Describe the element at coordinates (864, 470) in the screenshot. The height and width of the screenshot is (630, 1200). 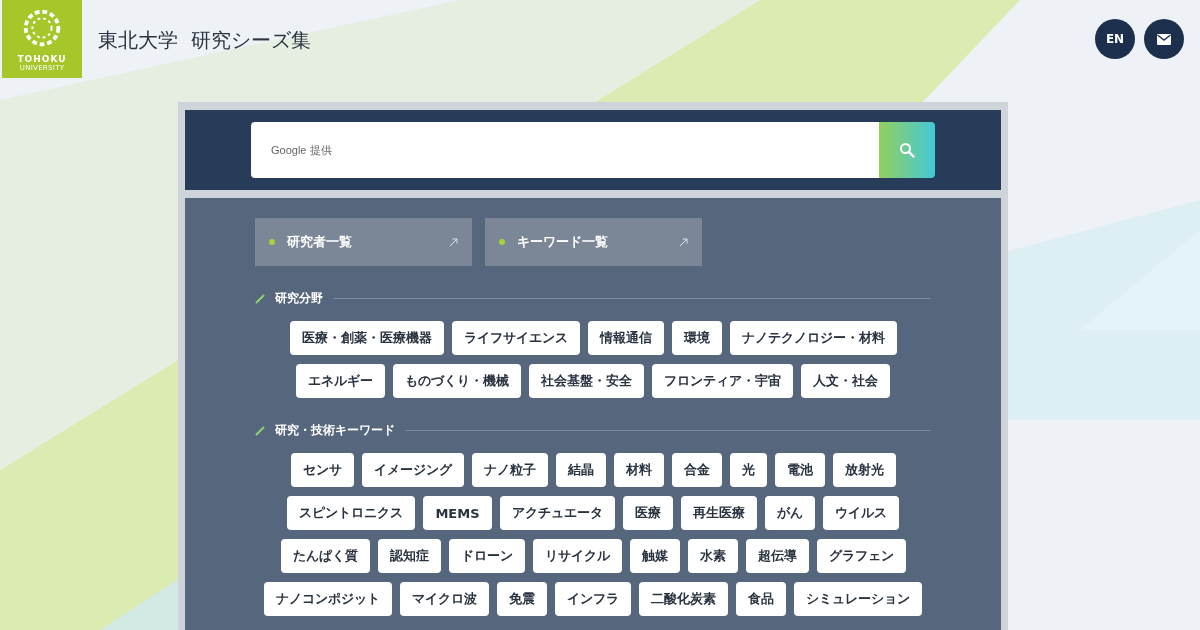
I see `tag-link: 放射光` at that location.